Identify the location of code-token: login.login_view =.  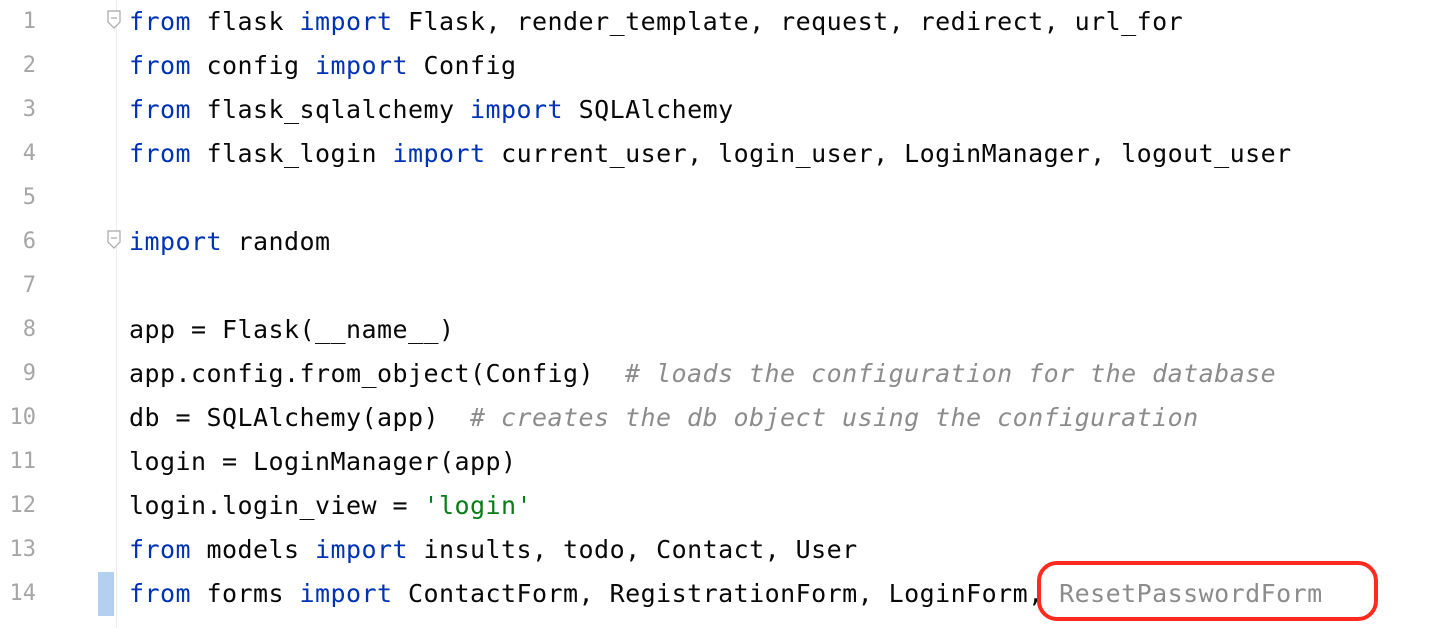
(276, 505).